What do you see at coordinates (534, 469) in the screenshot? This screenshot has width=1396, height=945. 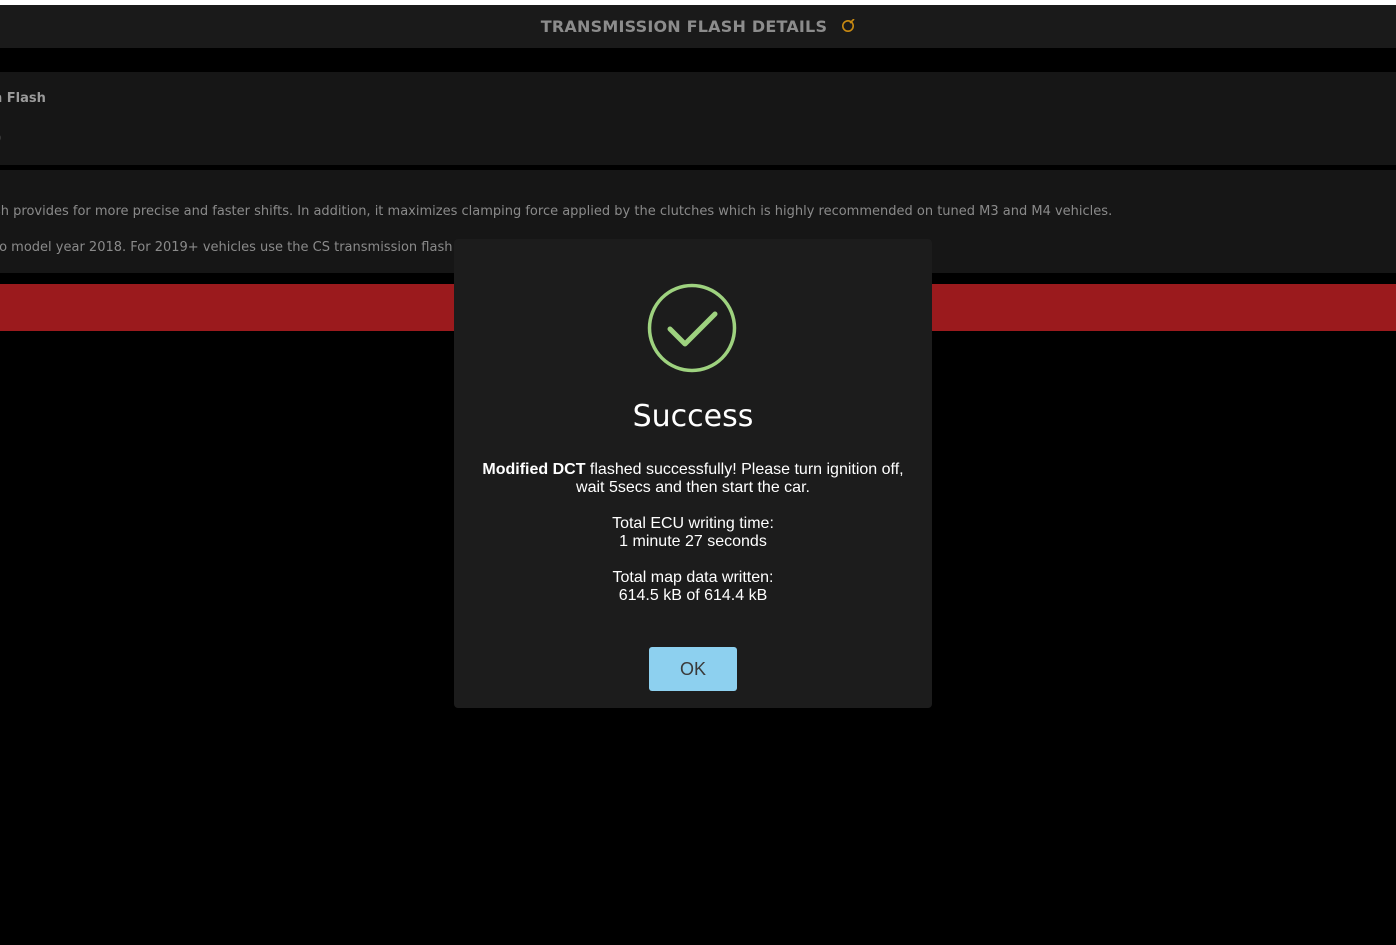 I see `dialog-message-bold: Modified DCT` at bounding box center [534, 469].